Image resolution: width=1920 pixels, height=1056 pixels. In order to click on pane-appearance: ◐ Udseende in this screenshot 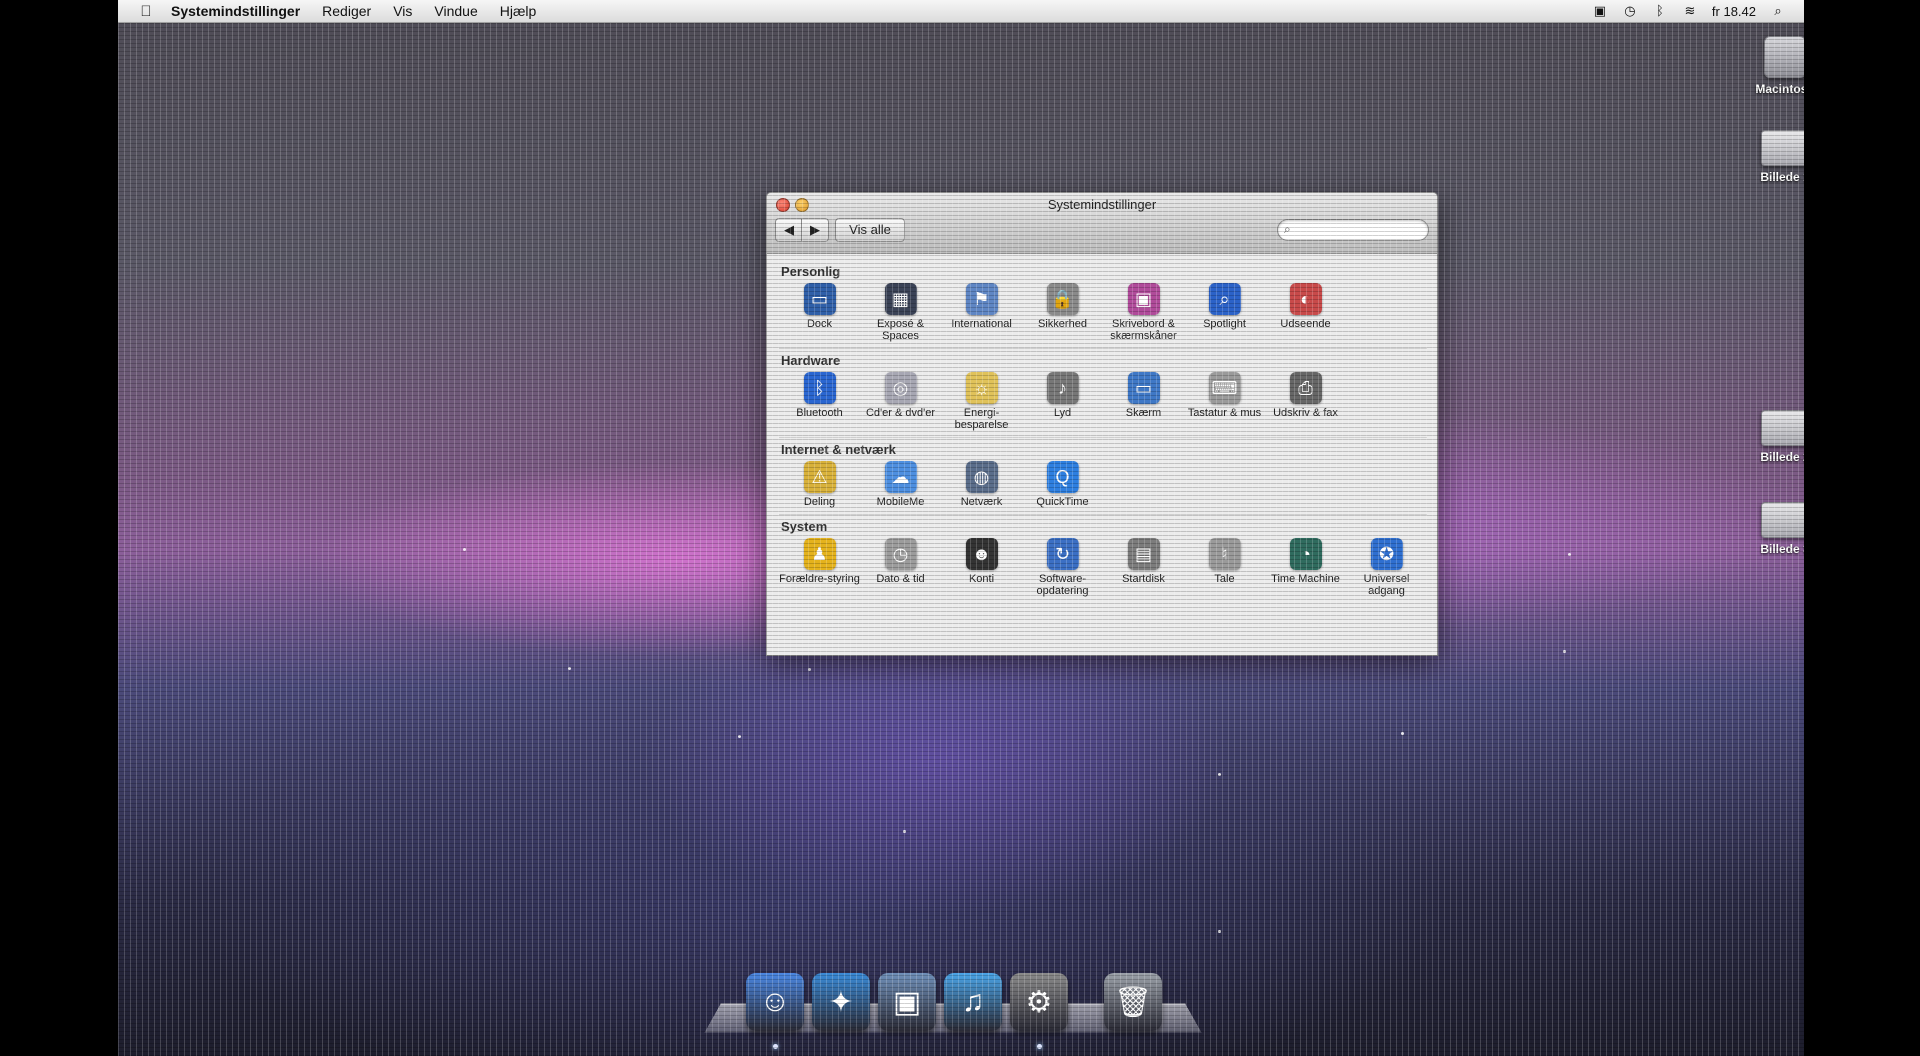, I will do `click(1305, 312)`.